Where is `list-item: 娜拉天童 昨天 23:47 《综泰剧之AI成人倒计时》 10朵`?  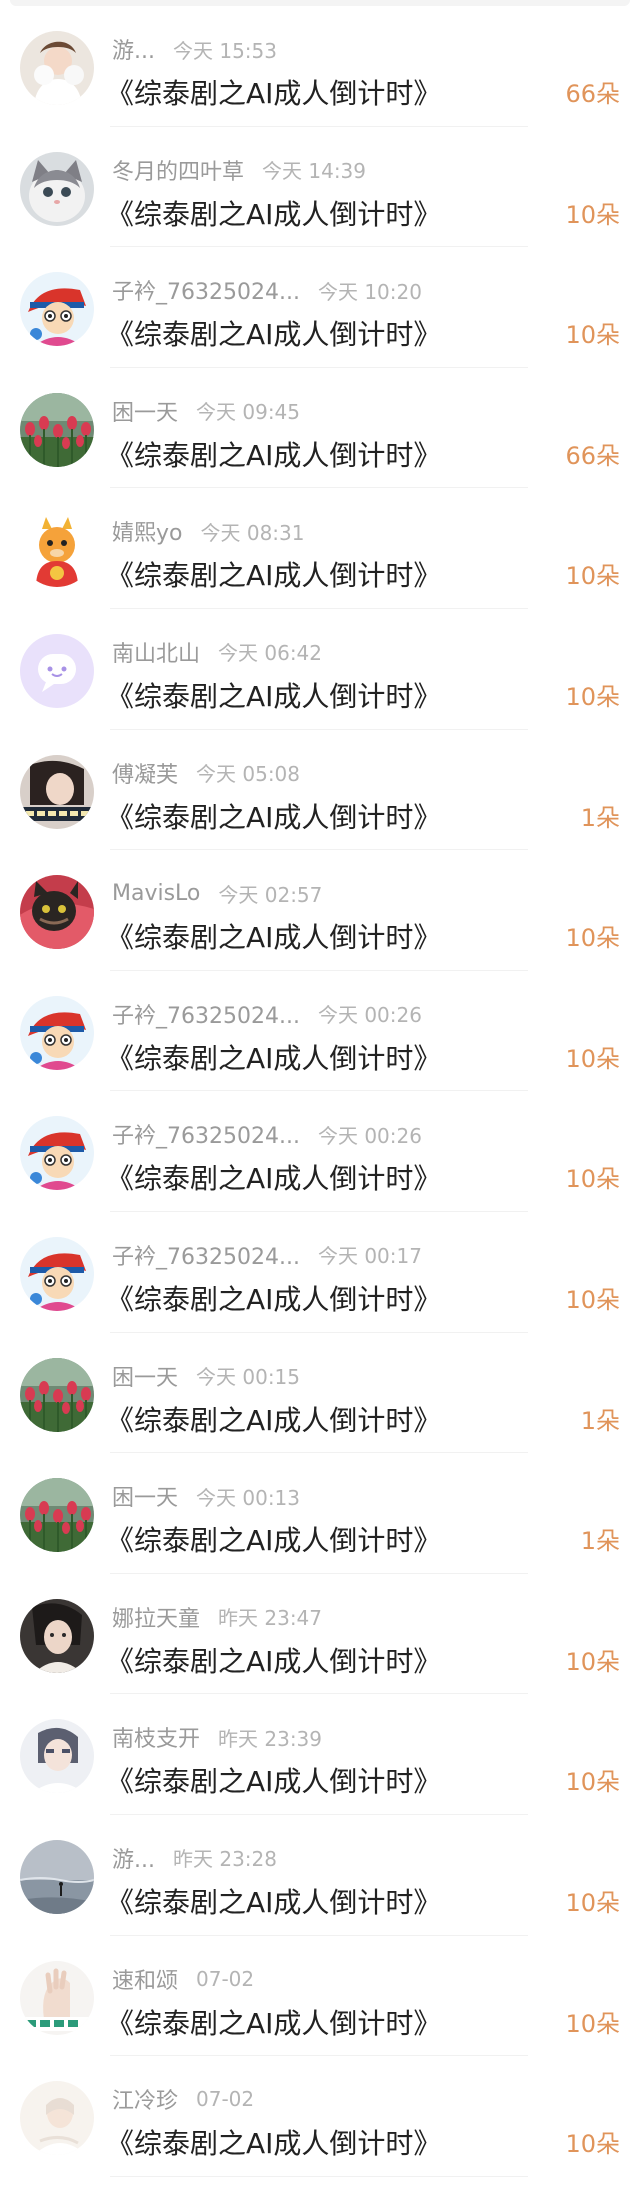 list-item: 娜拉天童 昨天 23:47 《综泰剧之AI成人倒计时》 10朵 is located at coordinates (320, 1634).